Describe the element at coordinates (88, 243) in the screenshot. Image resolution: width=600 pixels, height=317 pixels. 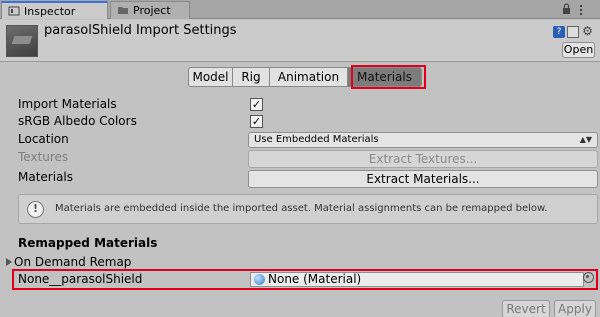
I see `remapped-materials-title: Remapped Materials` at that location.